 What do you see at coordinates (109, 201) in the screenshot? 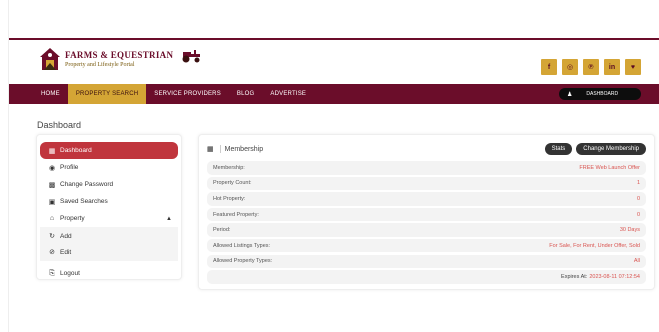
I see `sidebar-item-saved-searches: ▣ Saved Searches` at bounding box center [109, 201].